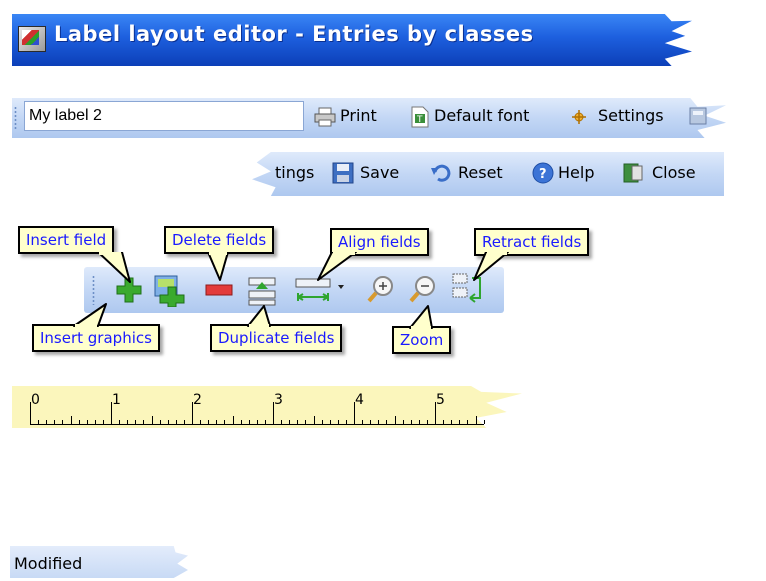 The height and width of the screenshot is (581, 766). Describe the element at coordinates (257, 424) in the screenshot. I see `ruler-baseline` at that location.